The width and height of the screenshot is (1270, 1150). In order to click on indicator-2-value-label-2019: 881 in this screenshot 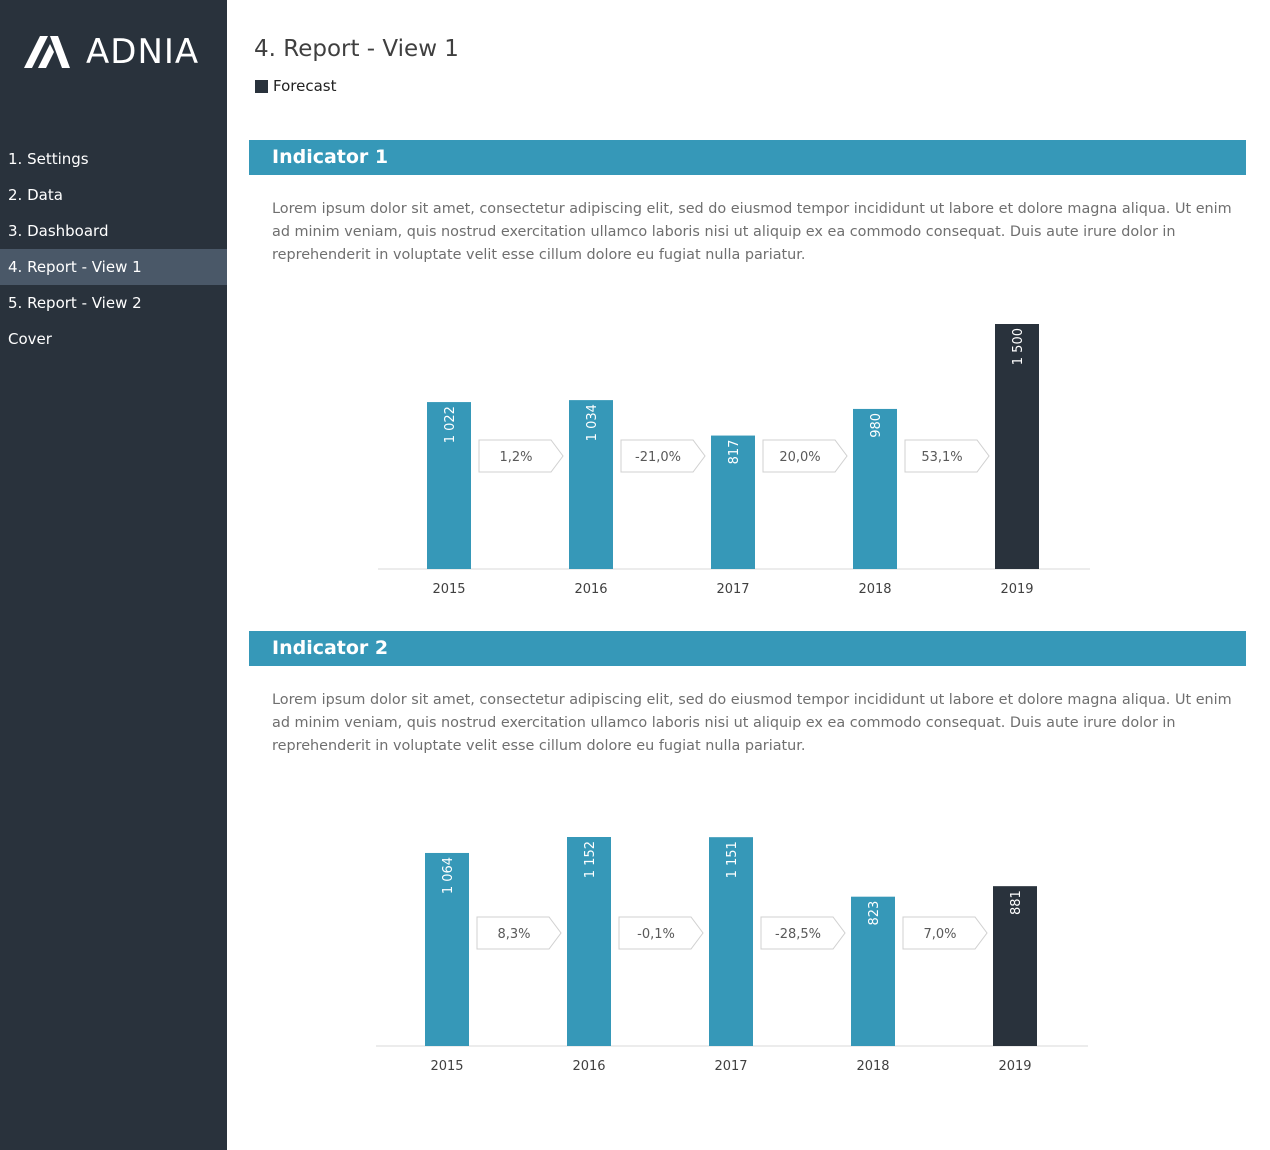, I will do `click(1016, 902)`.